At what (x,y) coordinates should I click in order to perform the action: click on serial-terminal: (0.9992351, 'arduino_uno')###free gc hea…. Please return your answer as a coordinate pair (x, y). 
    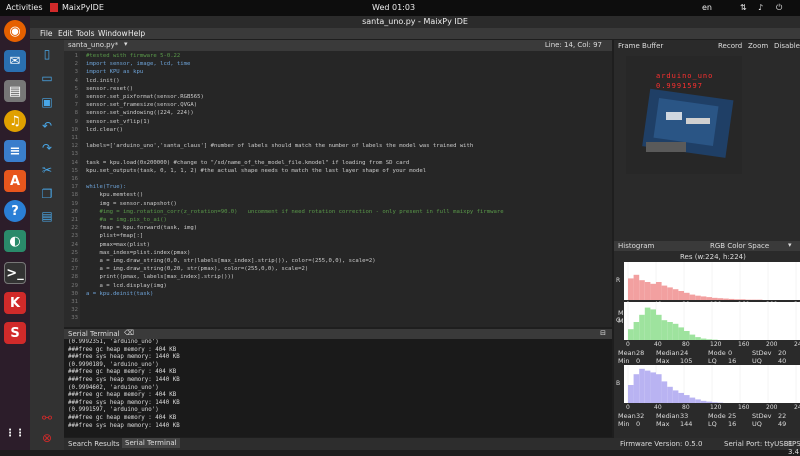
    Looking at the image, I should click on (338, 388).